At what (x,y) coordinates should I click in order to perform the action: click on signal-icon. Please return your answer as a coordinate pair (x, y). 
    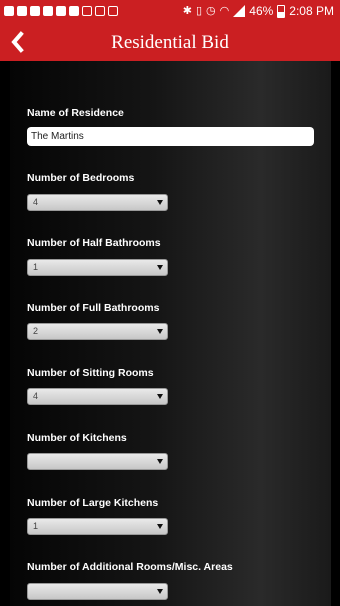
    Looking at the image, I should click on (239, 11).